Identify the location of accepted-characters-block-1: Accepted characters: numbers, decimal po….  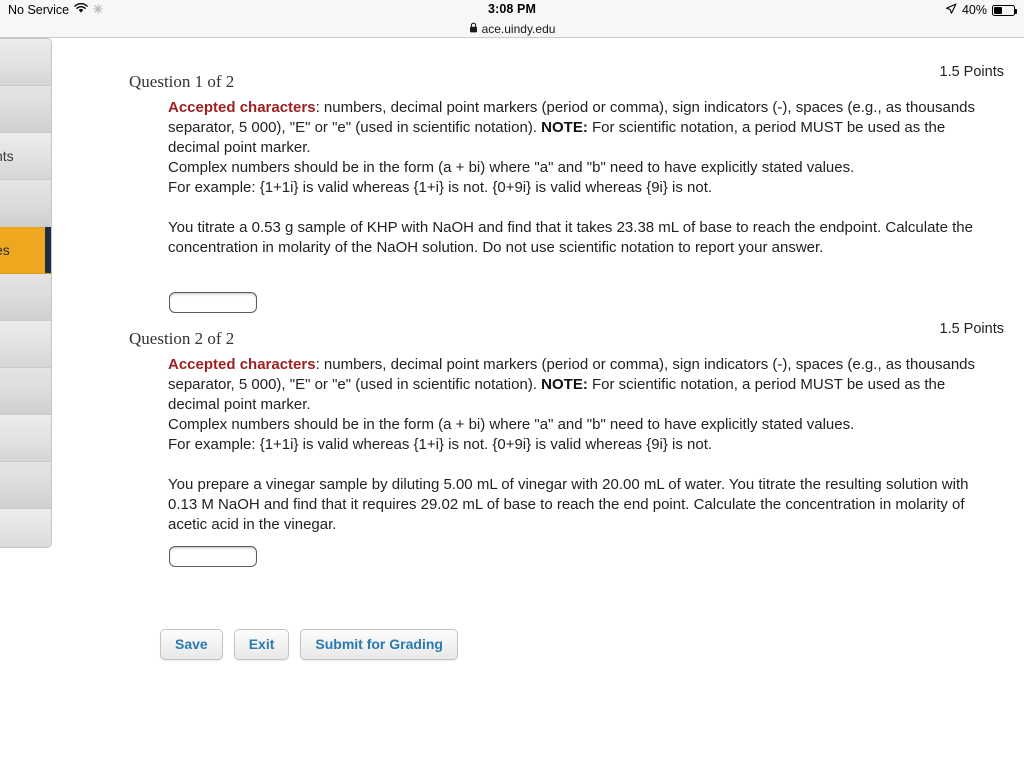
(574, 148).